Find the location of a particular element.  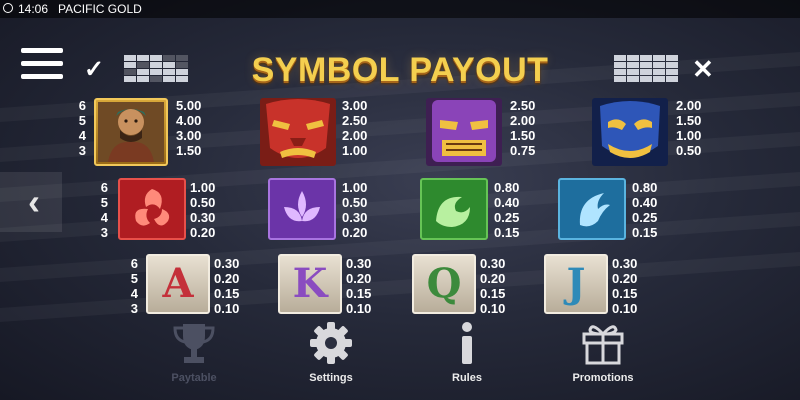

red-triskele-symbol is located at coordinates (152, 209).